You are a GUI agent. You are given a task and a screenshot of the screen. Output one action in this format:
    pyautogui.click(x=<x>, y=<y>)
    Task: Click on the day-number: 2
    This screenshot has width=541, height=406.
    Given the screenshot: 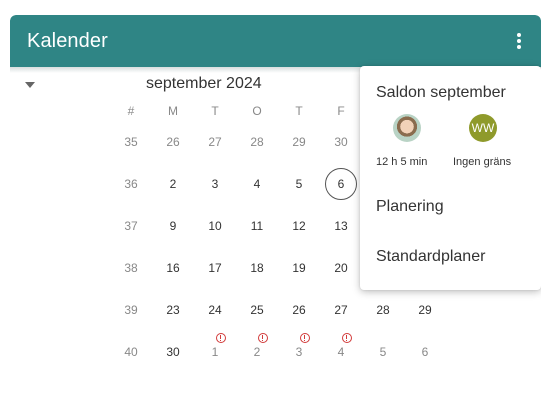 What is the action you would take?
    pyautogui.click(x=257, y=352)
    